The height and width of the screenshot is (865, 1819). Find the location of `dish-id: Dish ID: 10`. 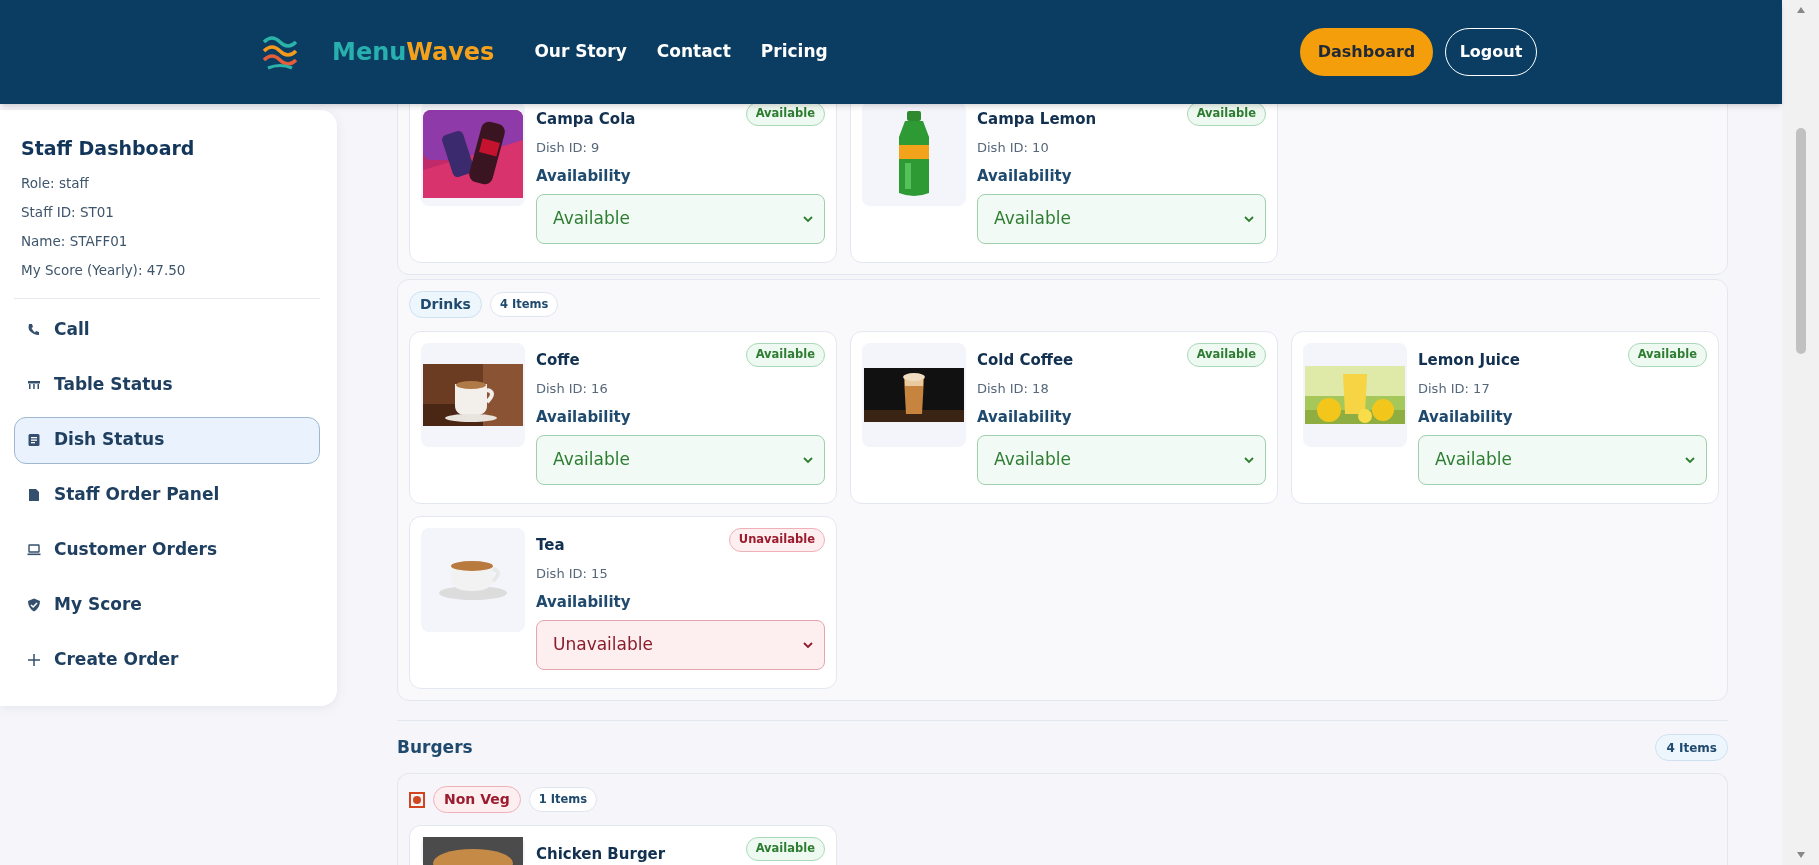

dish-id: Dish ID: 10 is located at coordinates (1013, 147).